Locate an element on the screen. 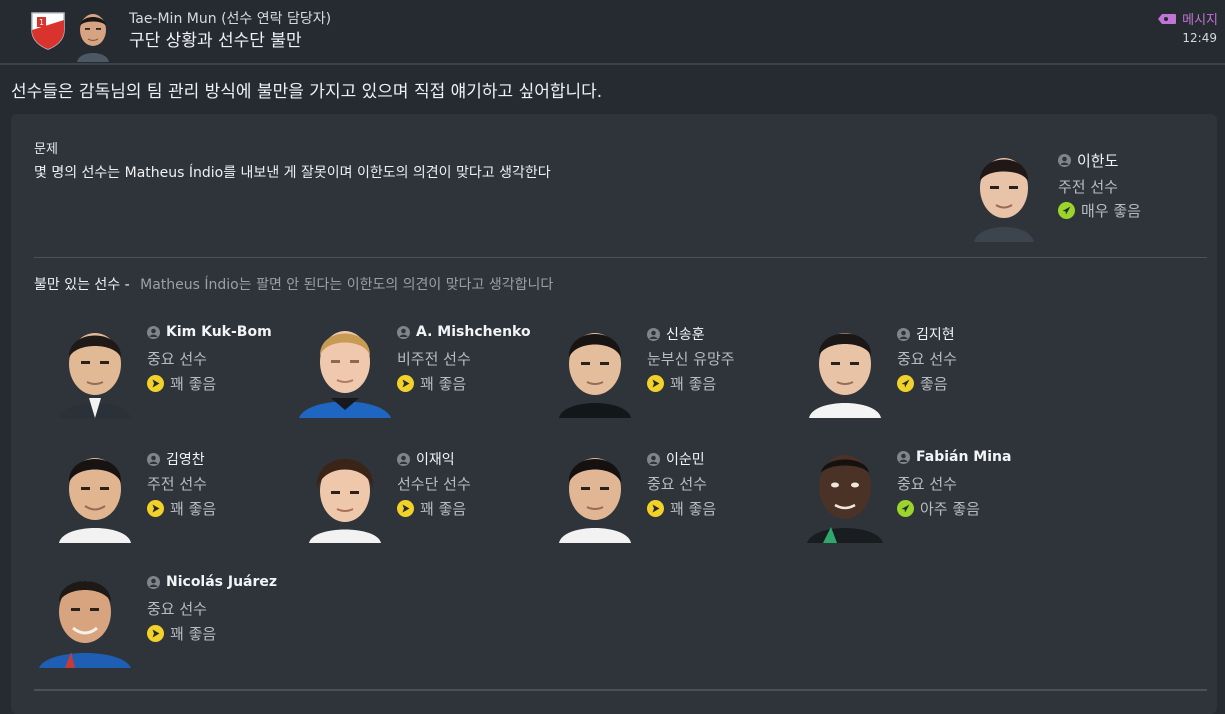 This screenshot has width=1225, height=714. player-mood: 좋음 is located at coordinates (922, 383).